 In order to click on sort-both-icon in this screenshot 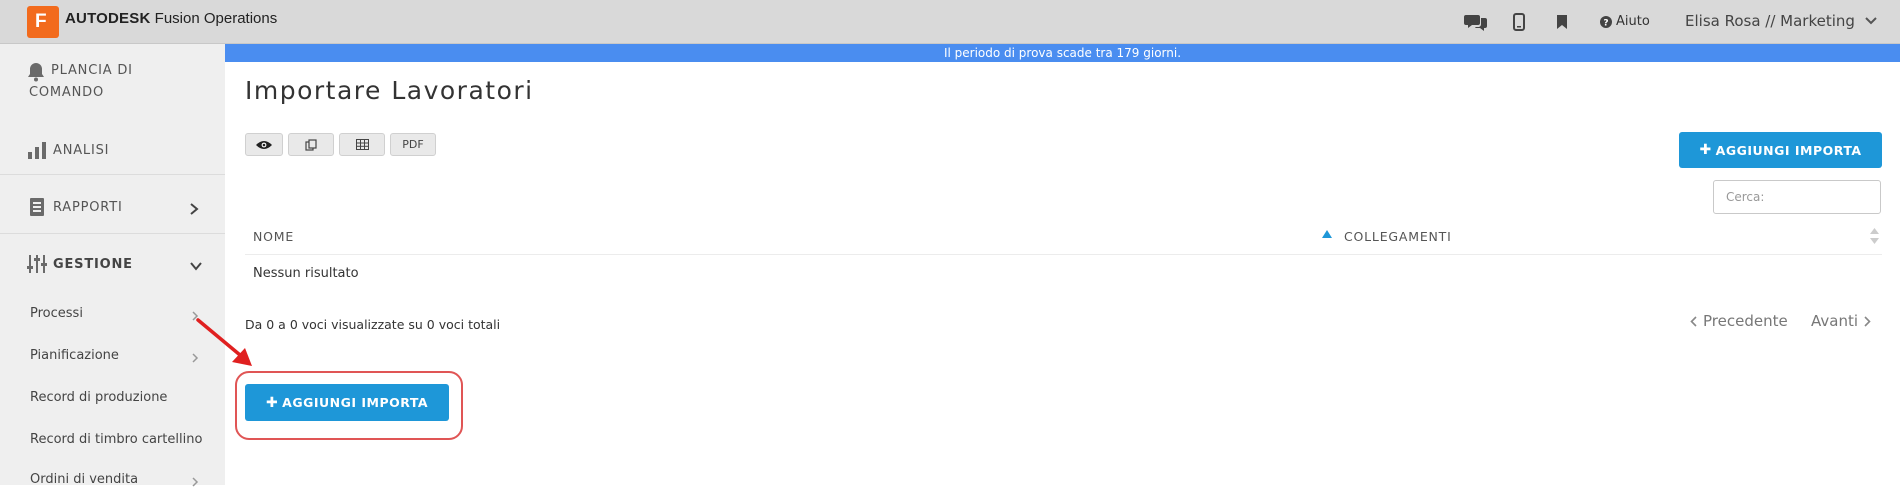, I will do `click(1874, 236)`.